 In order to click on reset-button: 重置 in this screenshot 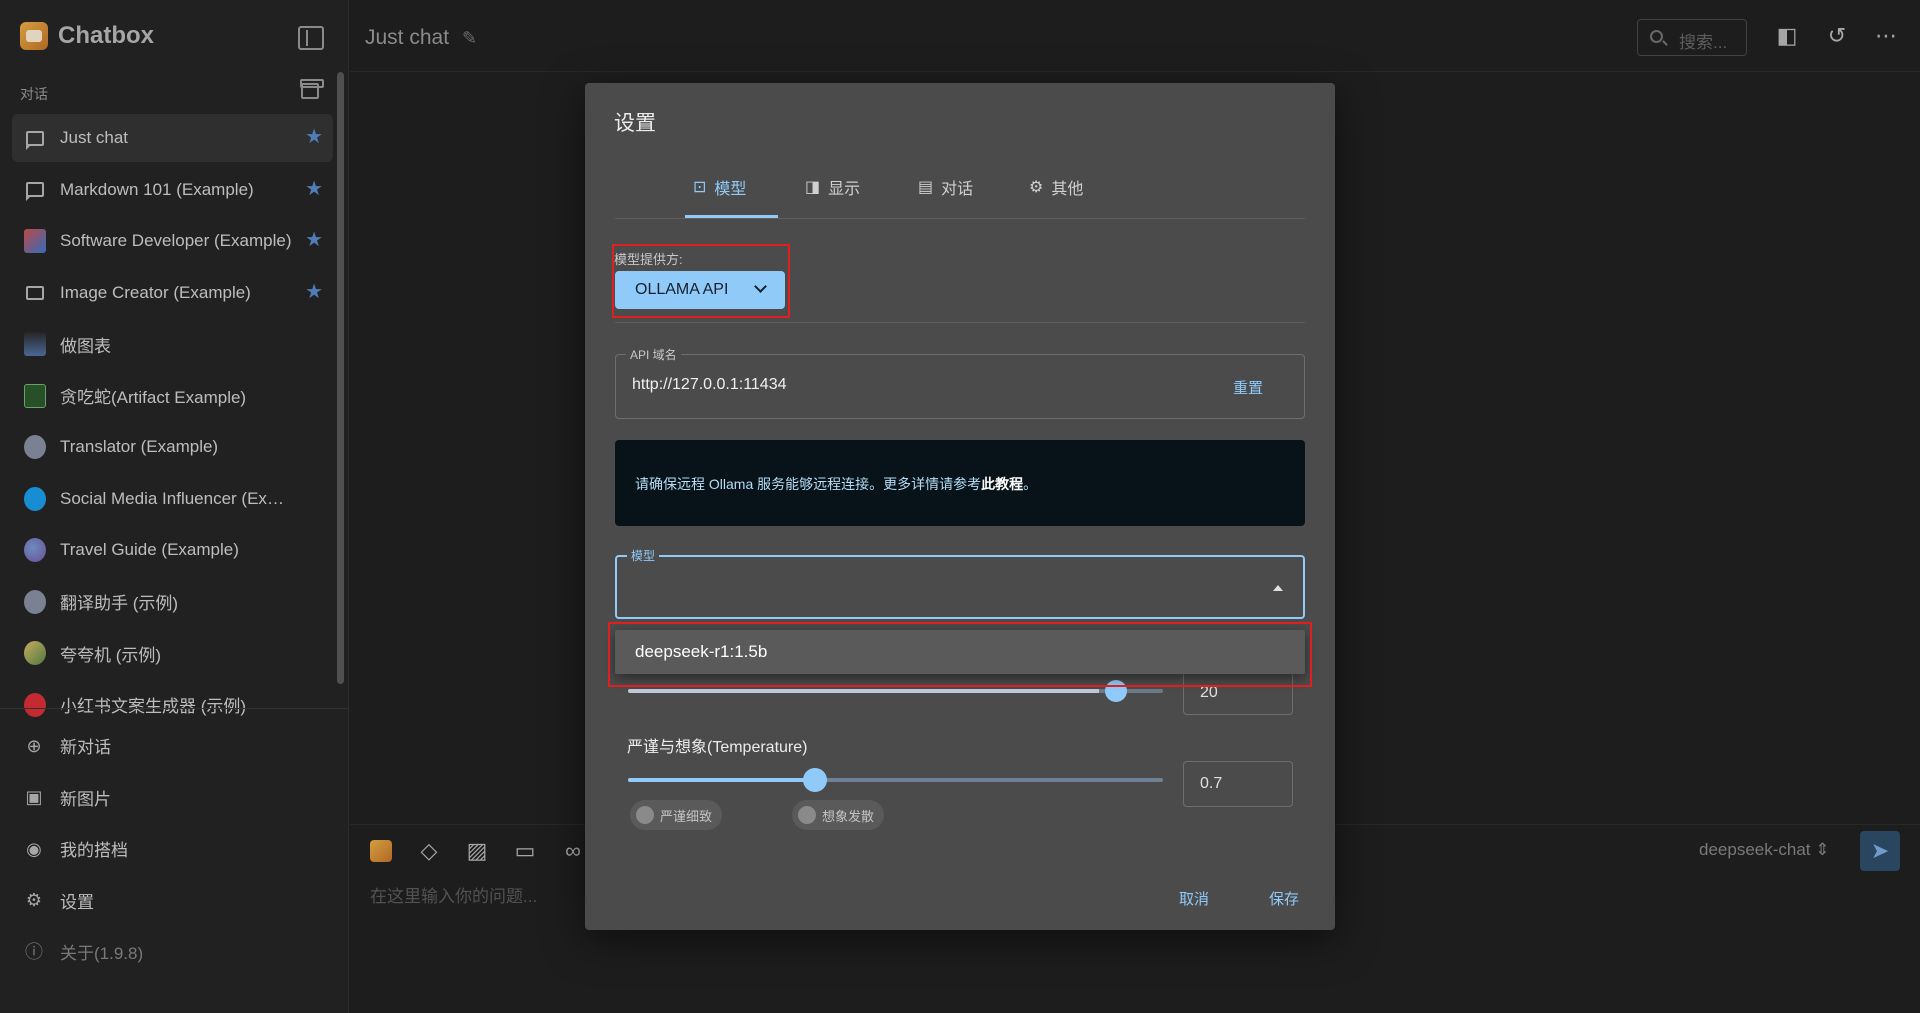, I will do `click(1248, 387)`.